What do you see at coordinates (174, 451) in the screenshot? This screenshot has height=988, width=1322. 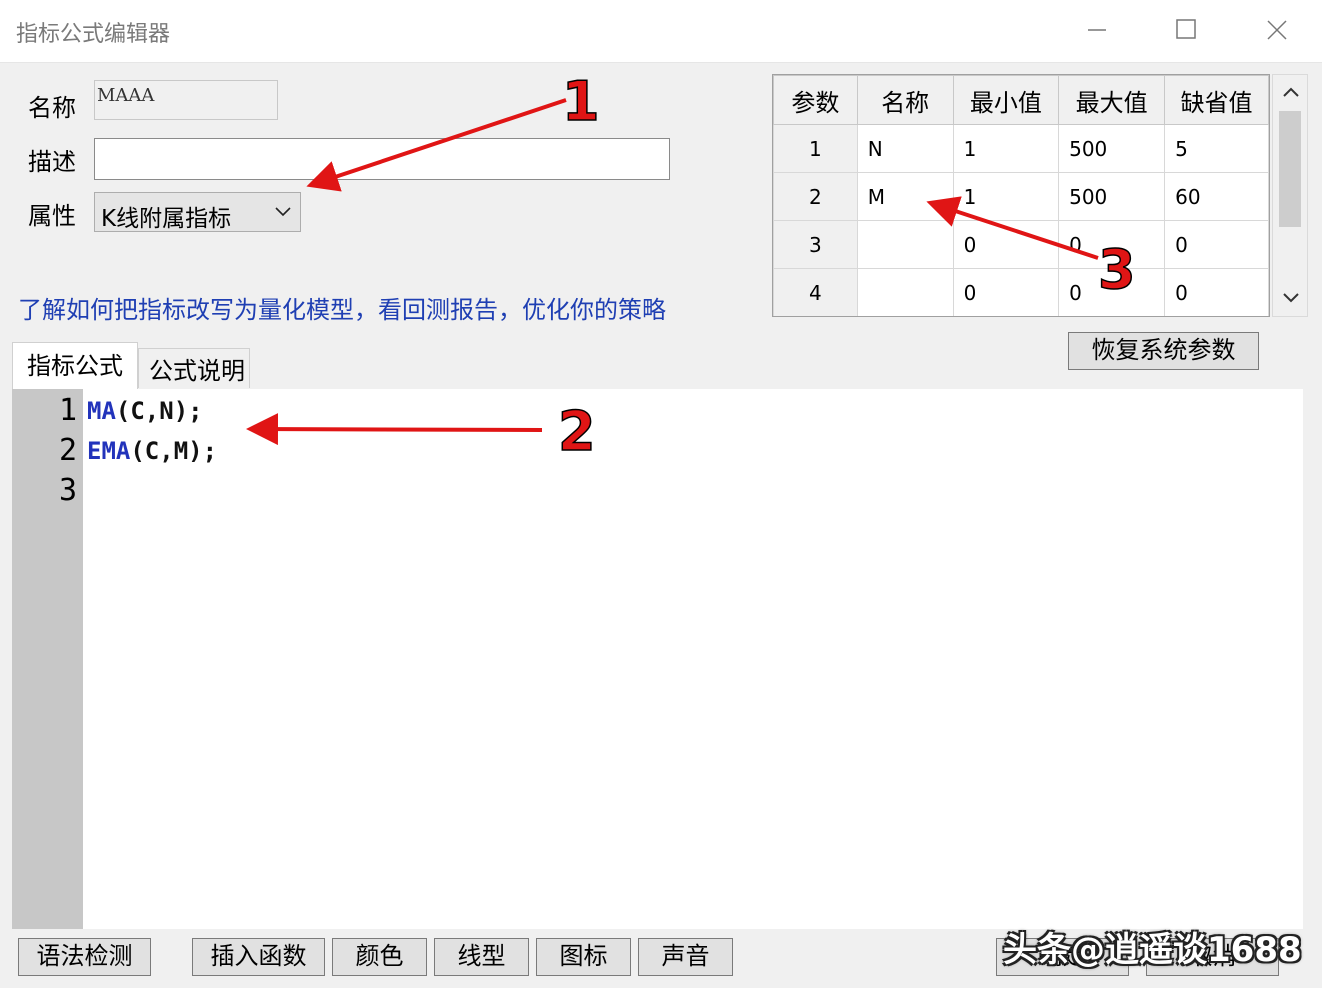 I see `code-args: (C,M);` at bounding box center [174, 451].